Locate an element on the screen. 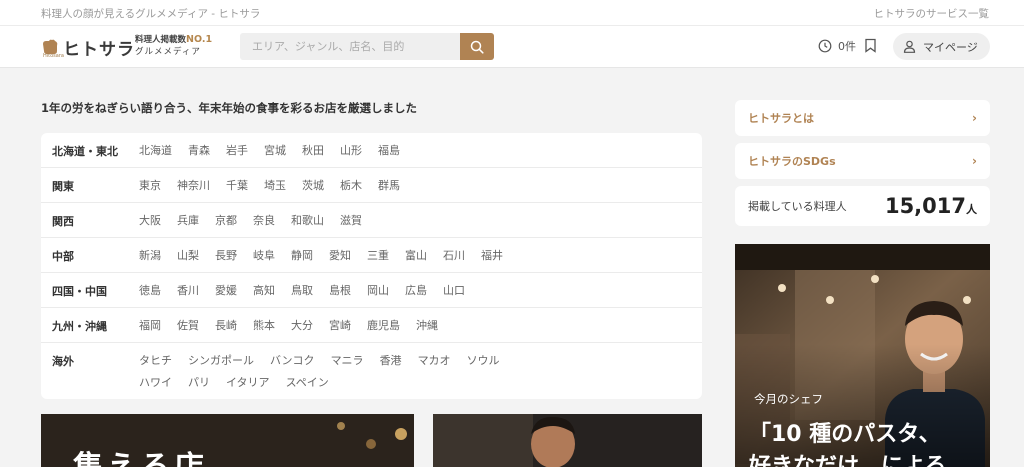 The image size is (1024, 467). area-row: 九州・沖縄 福岡 佐賀 長崎 熊本 大分 宮崎 鹿児島 沖縄 is located at coordinates (371, 325).